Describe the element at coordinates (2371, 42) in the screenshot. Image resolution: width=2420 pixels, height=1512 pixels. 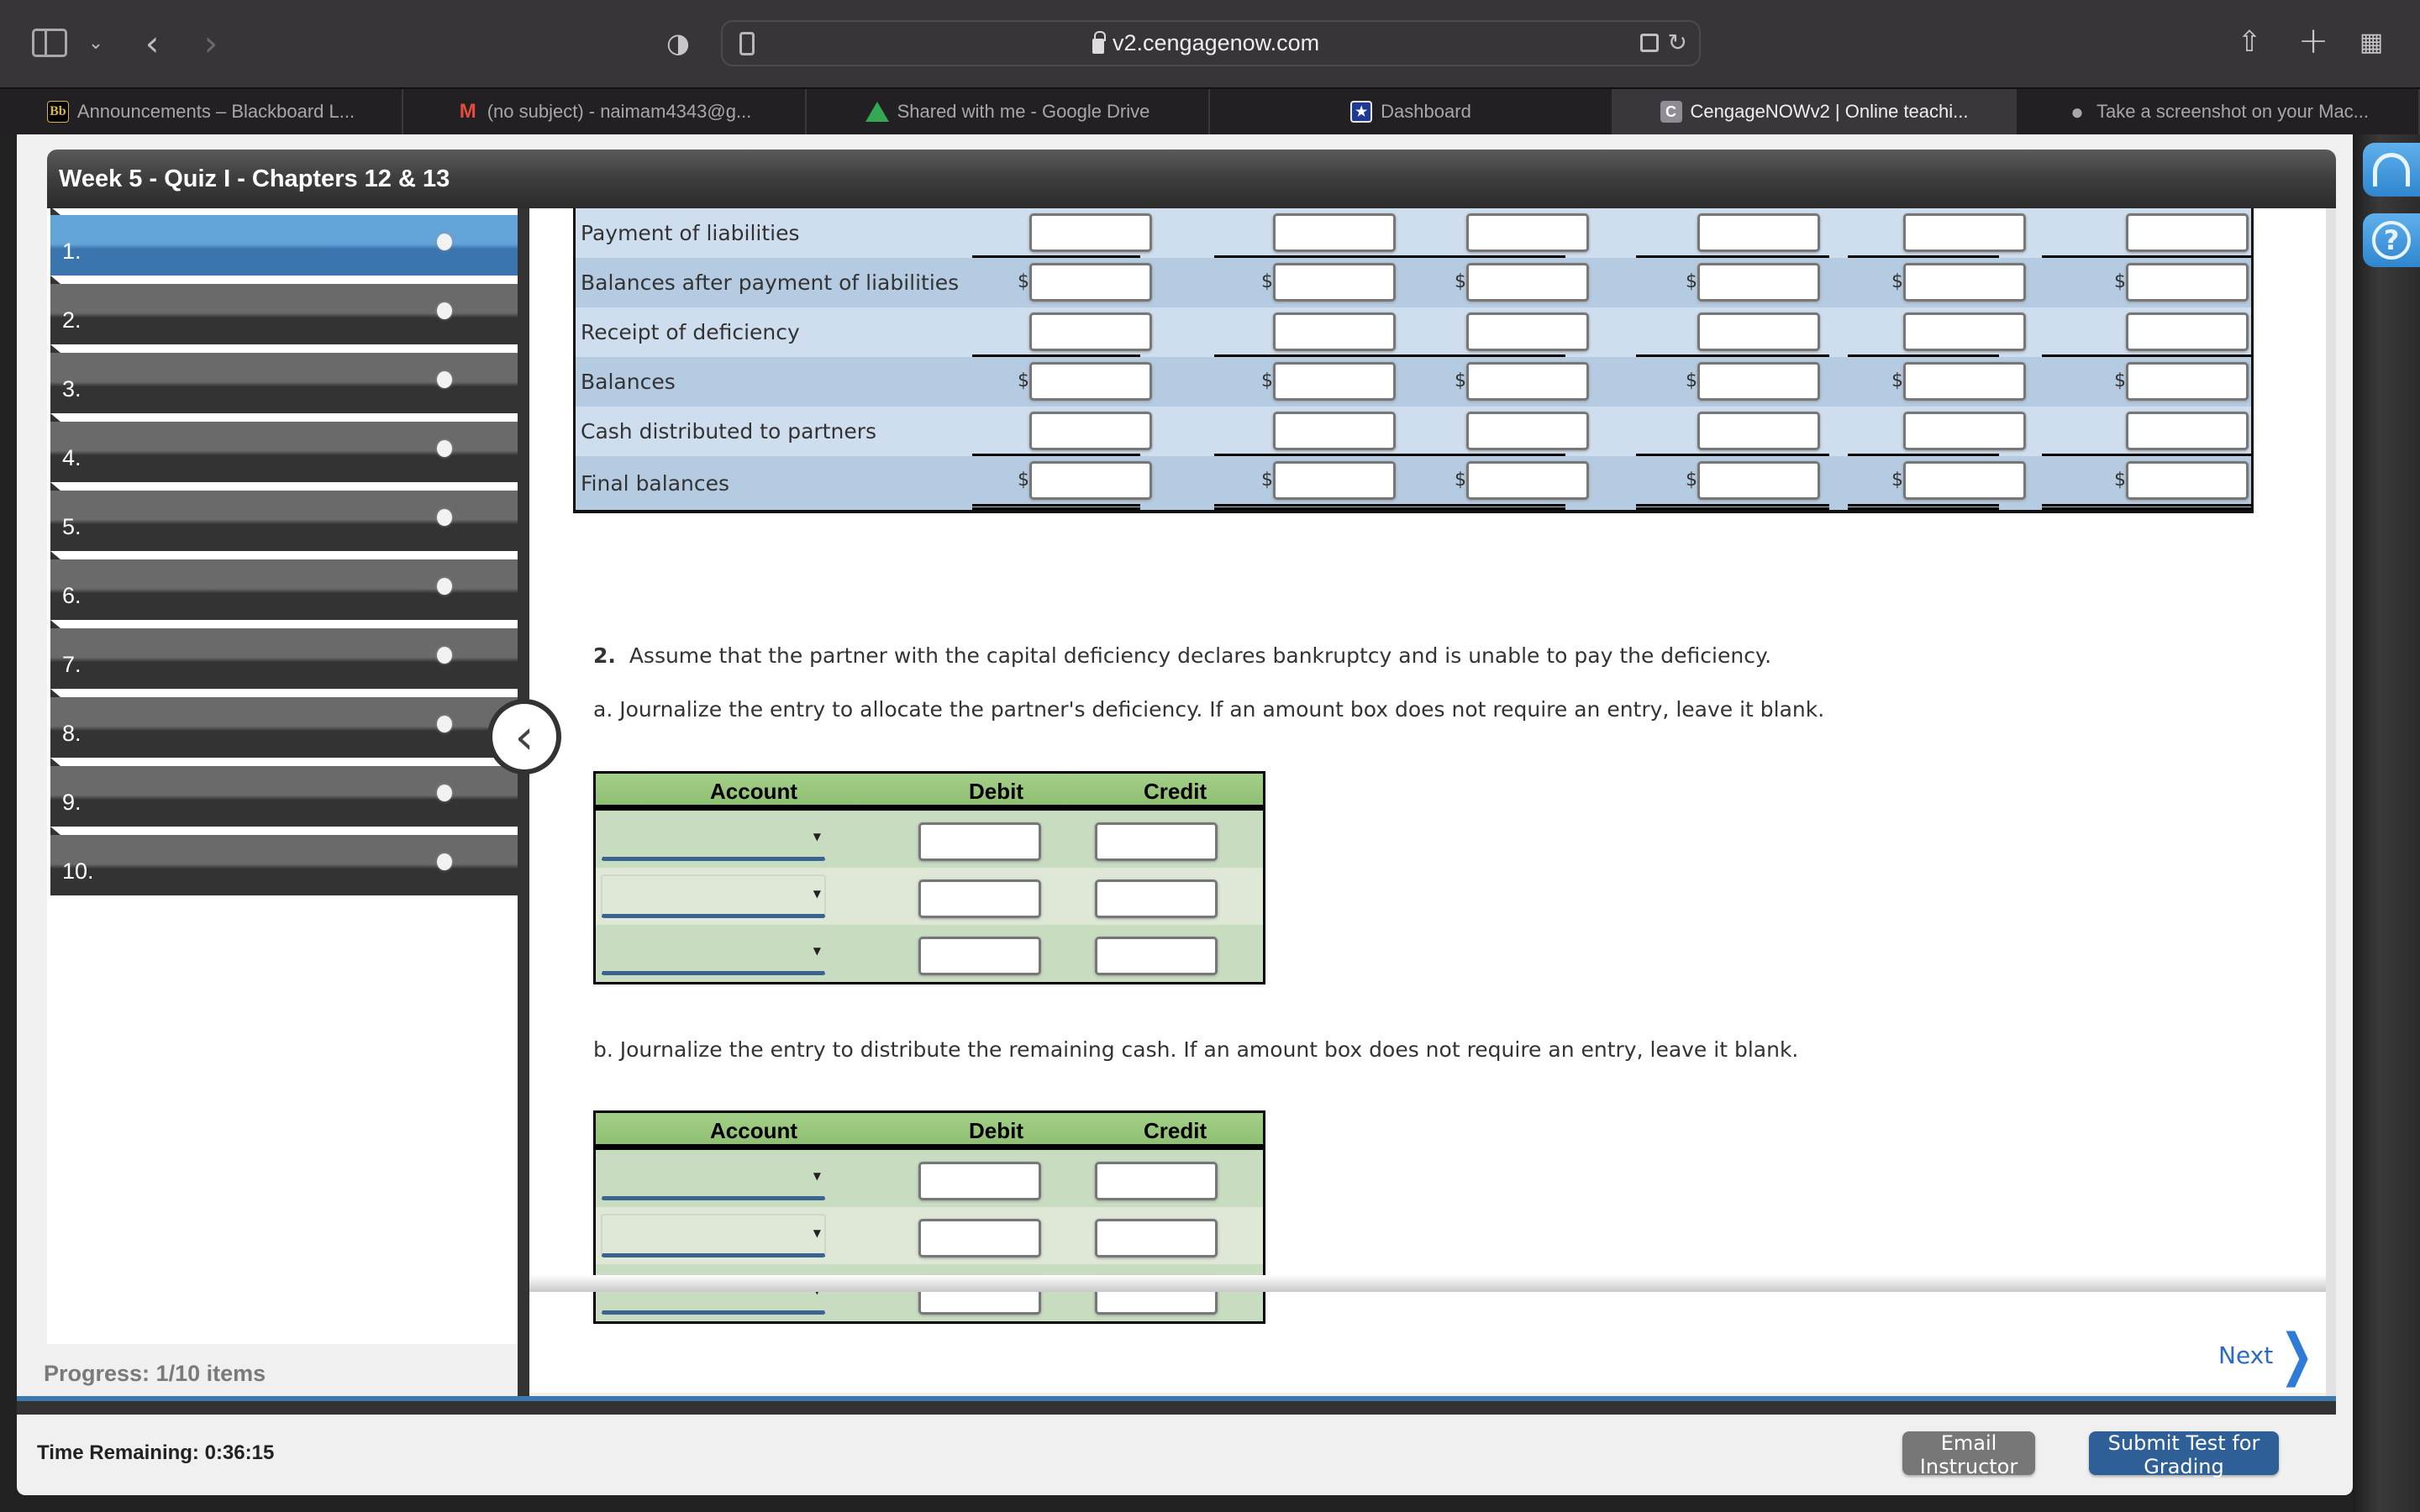
I see `tab-overview-icon: ▦` at that location.